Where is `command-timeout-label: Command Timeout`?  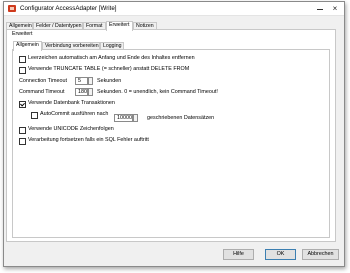 command-timeout-label: Command Timeout is located at coordinates (42, 92).